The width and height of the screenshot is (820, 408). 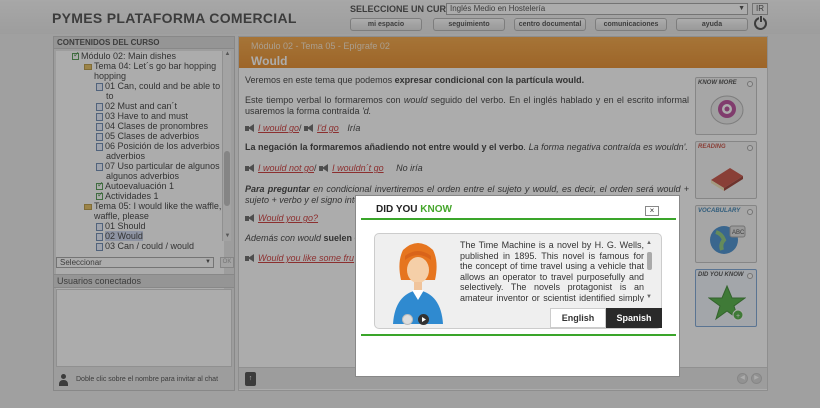 I want to click on tab-spanish: Spanish, so click(x=634, y=318).